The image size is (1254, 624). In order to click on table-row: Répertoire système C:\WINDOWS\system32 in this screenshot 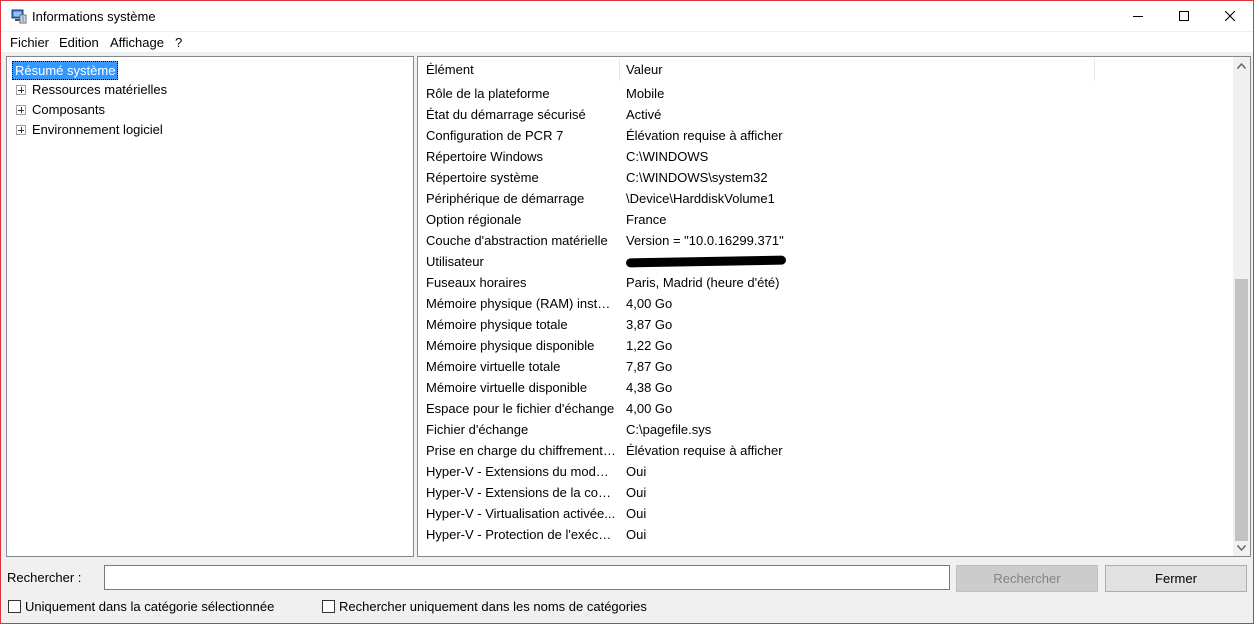, I will do `click(824, 177)`.